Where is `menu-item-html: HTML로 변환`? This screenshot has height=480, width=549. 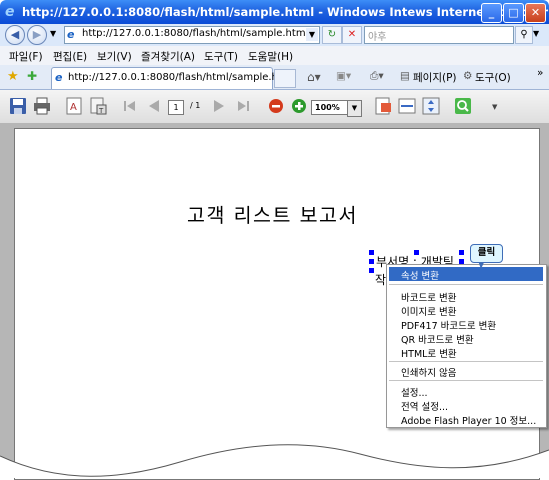 menu-item-html: HTML로 변환 is located at coordinates (429, 353).